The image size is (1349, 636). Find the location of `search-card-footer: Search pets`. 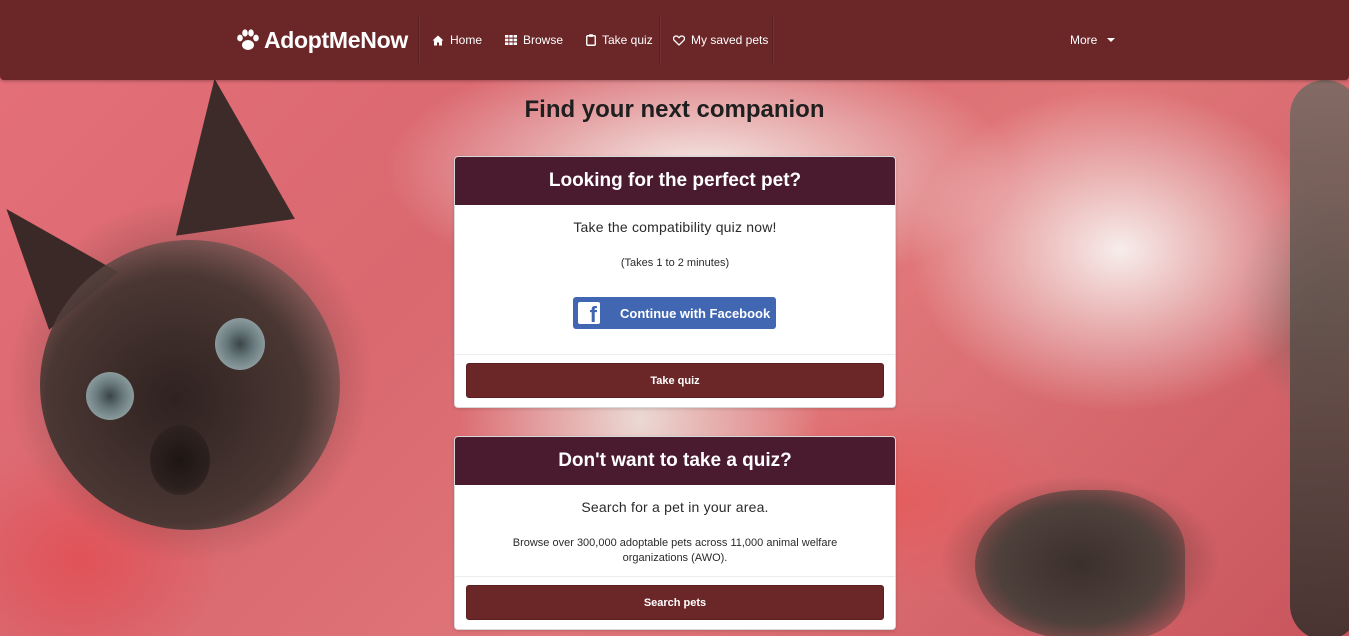

search-card-footer: Search pets is located at coordinates (675, 602).